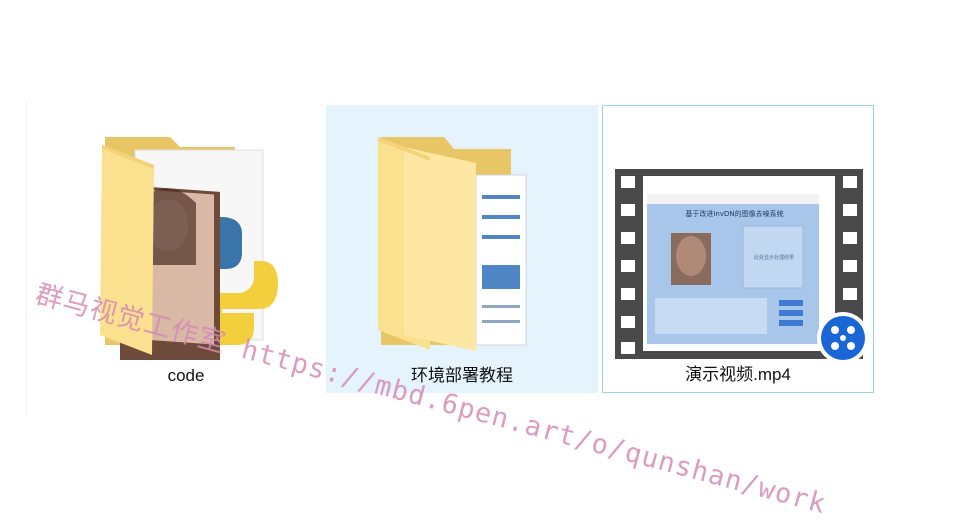  I want to click on file-name: code, so click(186, 375).